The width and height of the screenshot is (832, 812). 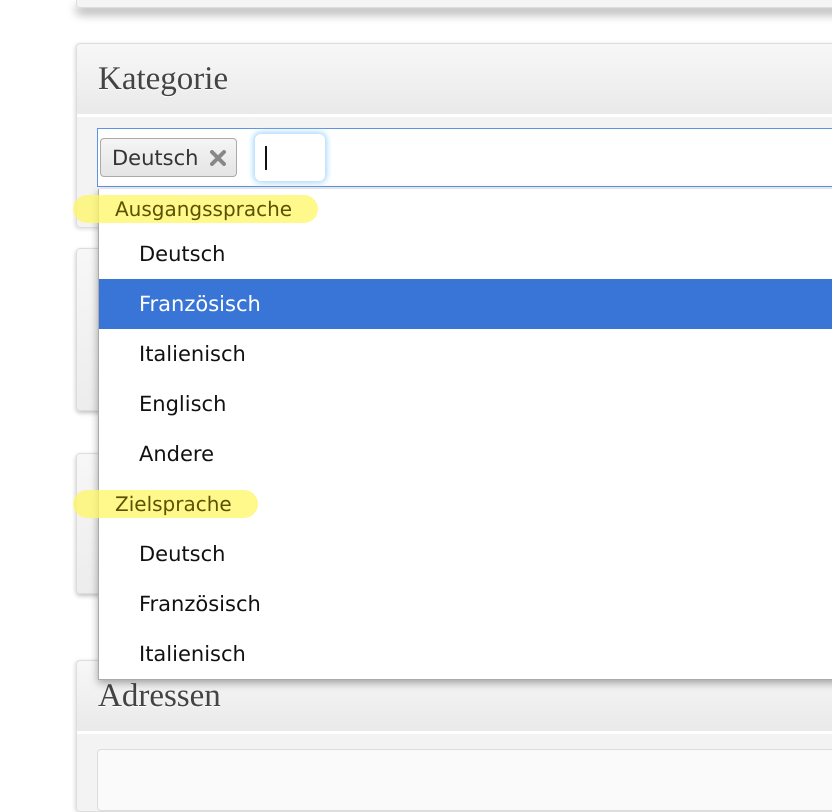 What do you see at coordinates (165, 504) in the screenshot?
I see `group-label: Zielsprache` at bounding box center [165, 504].